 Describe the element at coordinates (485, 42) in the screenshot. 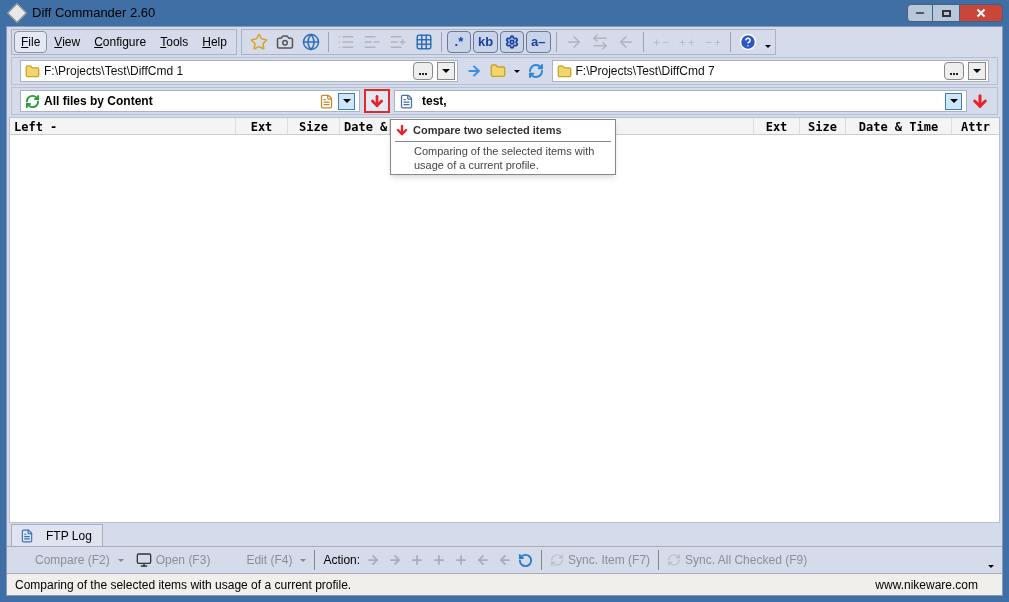

I see `toggle-button: kb` at that location.